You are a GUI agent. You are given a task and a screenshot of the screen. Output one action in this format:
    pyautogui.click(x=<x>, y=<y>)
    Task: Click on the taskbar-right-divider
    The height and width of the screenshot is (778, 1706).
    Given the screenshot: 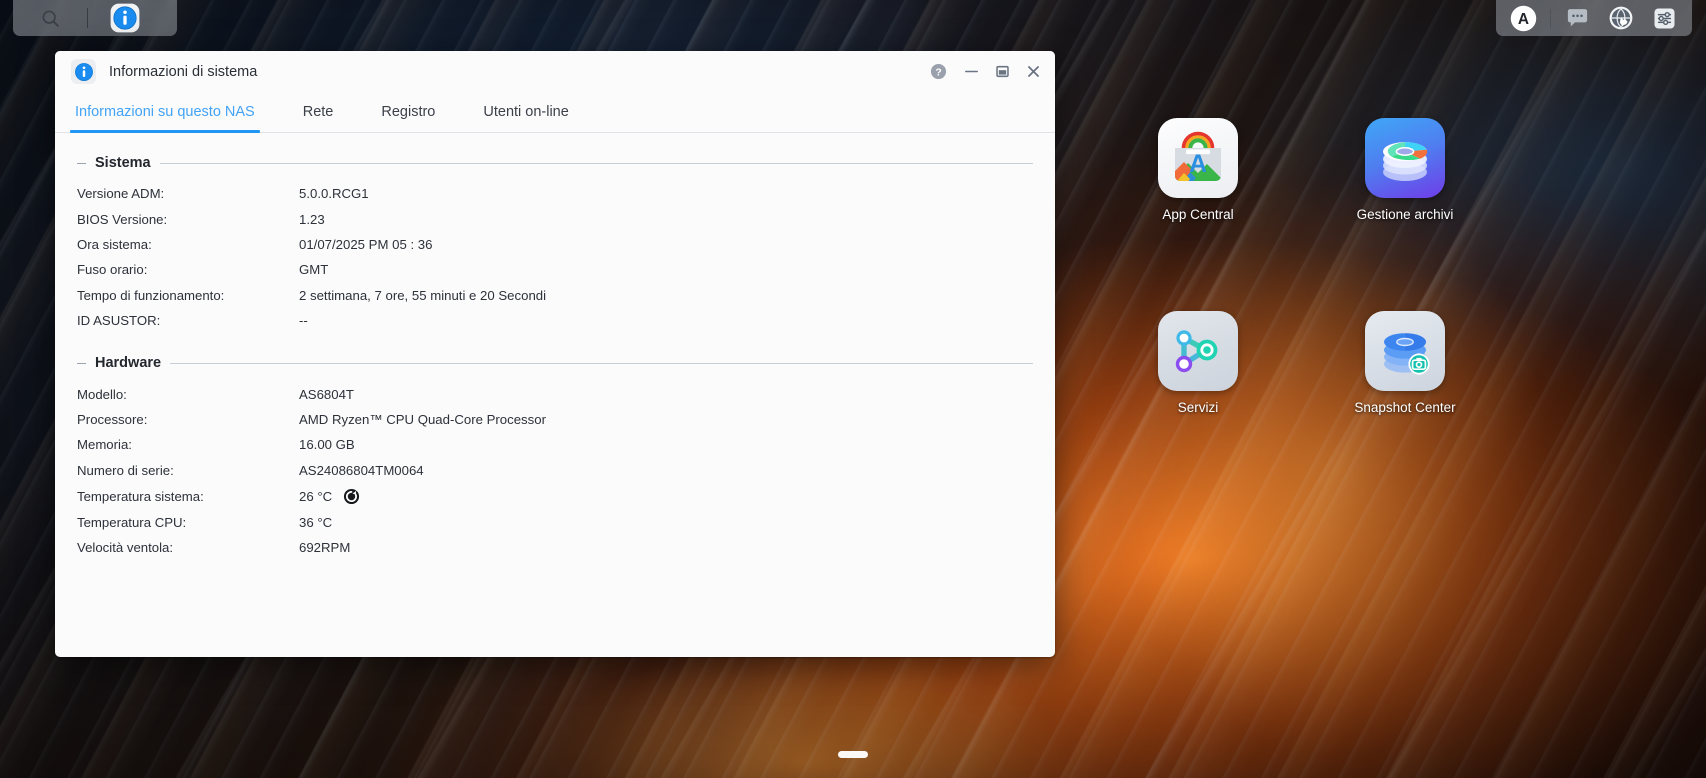 What is the action you would take?
    pyautogui.click(x=1551, y=18)
    